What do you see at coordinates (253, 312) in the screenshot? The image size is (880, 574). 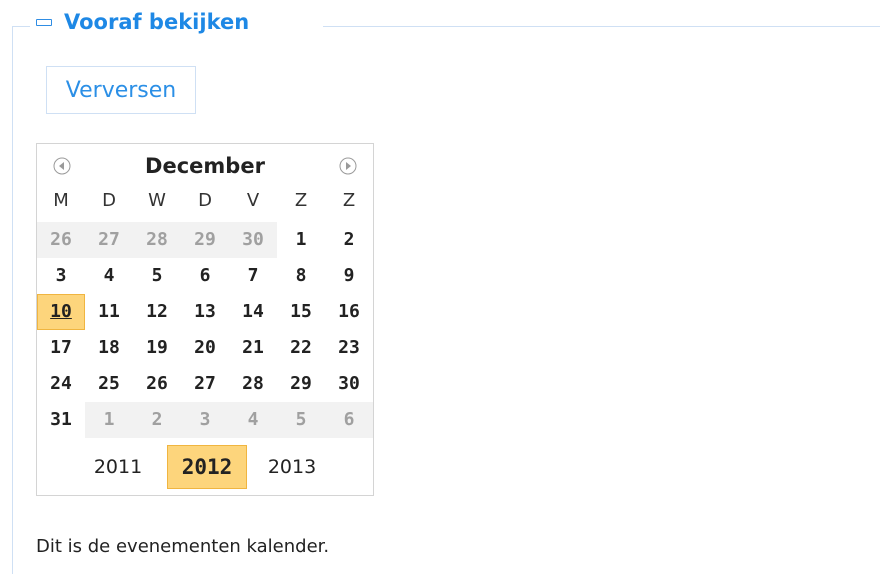 I see `calendar-day: 14` at bounding box center [253, 312].